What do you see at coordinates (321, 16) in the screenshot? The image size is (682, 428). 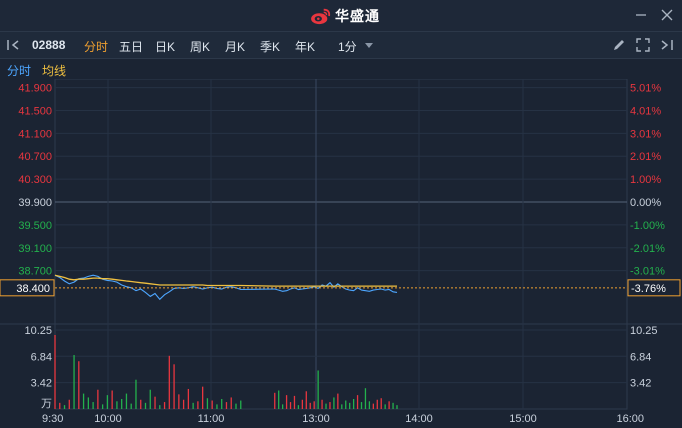 I see `weibo-logo-icon` at bounding box center [321, 16].